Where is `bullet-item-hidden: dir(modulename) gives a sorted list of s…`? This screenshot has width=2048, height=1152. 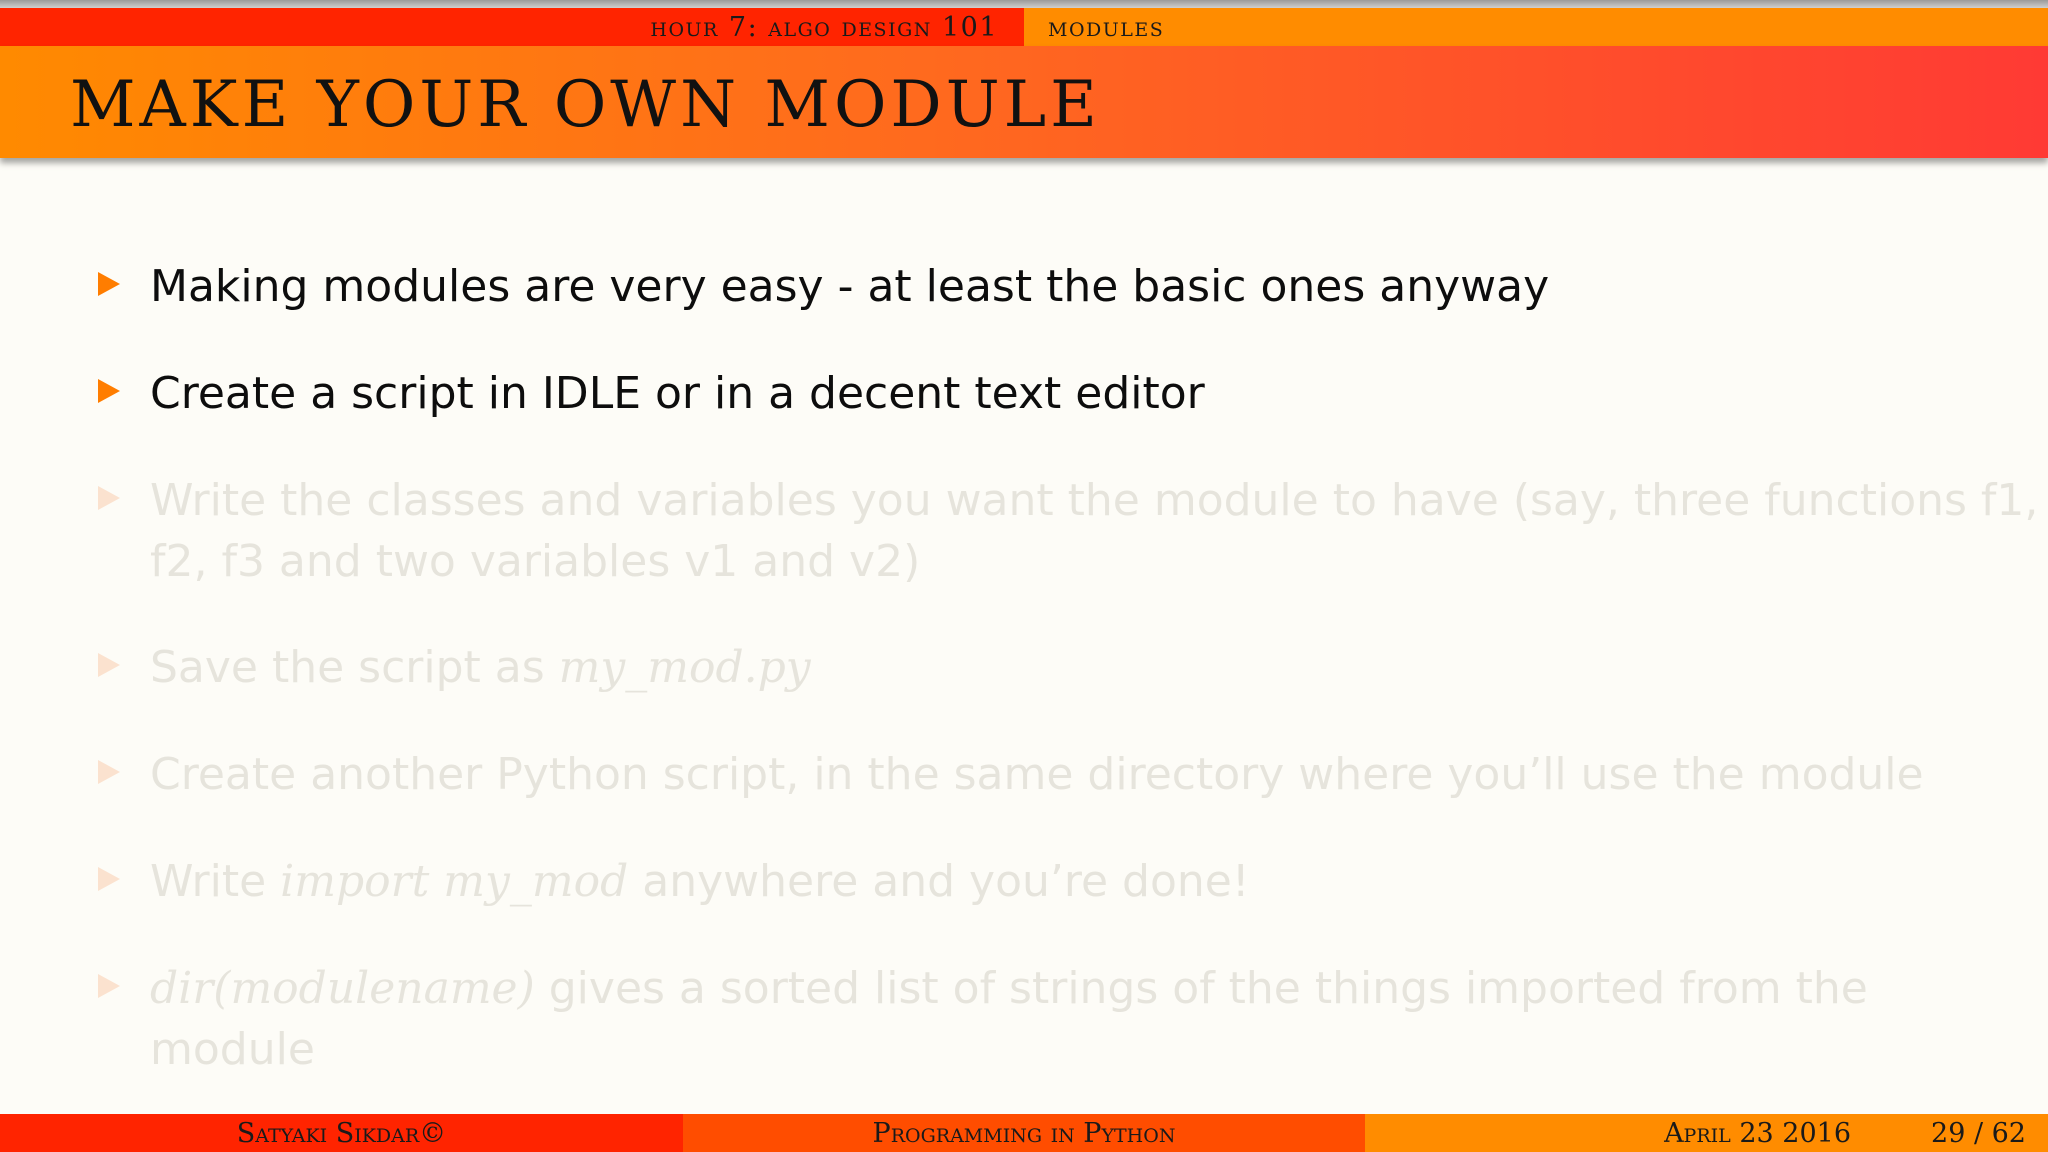 bullet-item-hidden: dir(modulename) gives a sorted list of s… is located at coordinates (1069, 1019).